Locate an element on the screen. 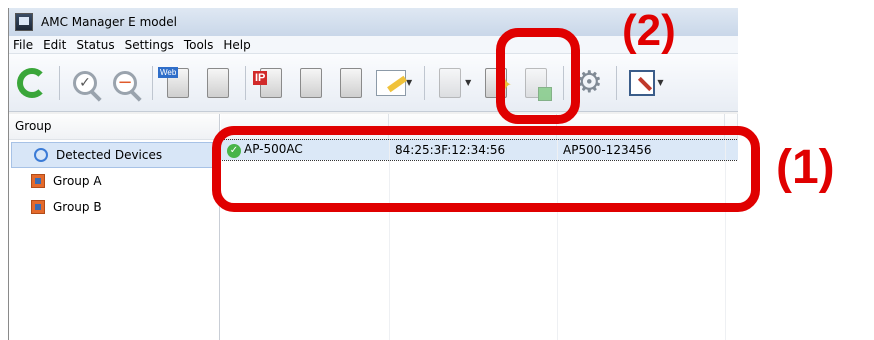 The image size is (874, 340). ip-settings-button: IP is located at coordinates (271, 83).